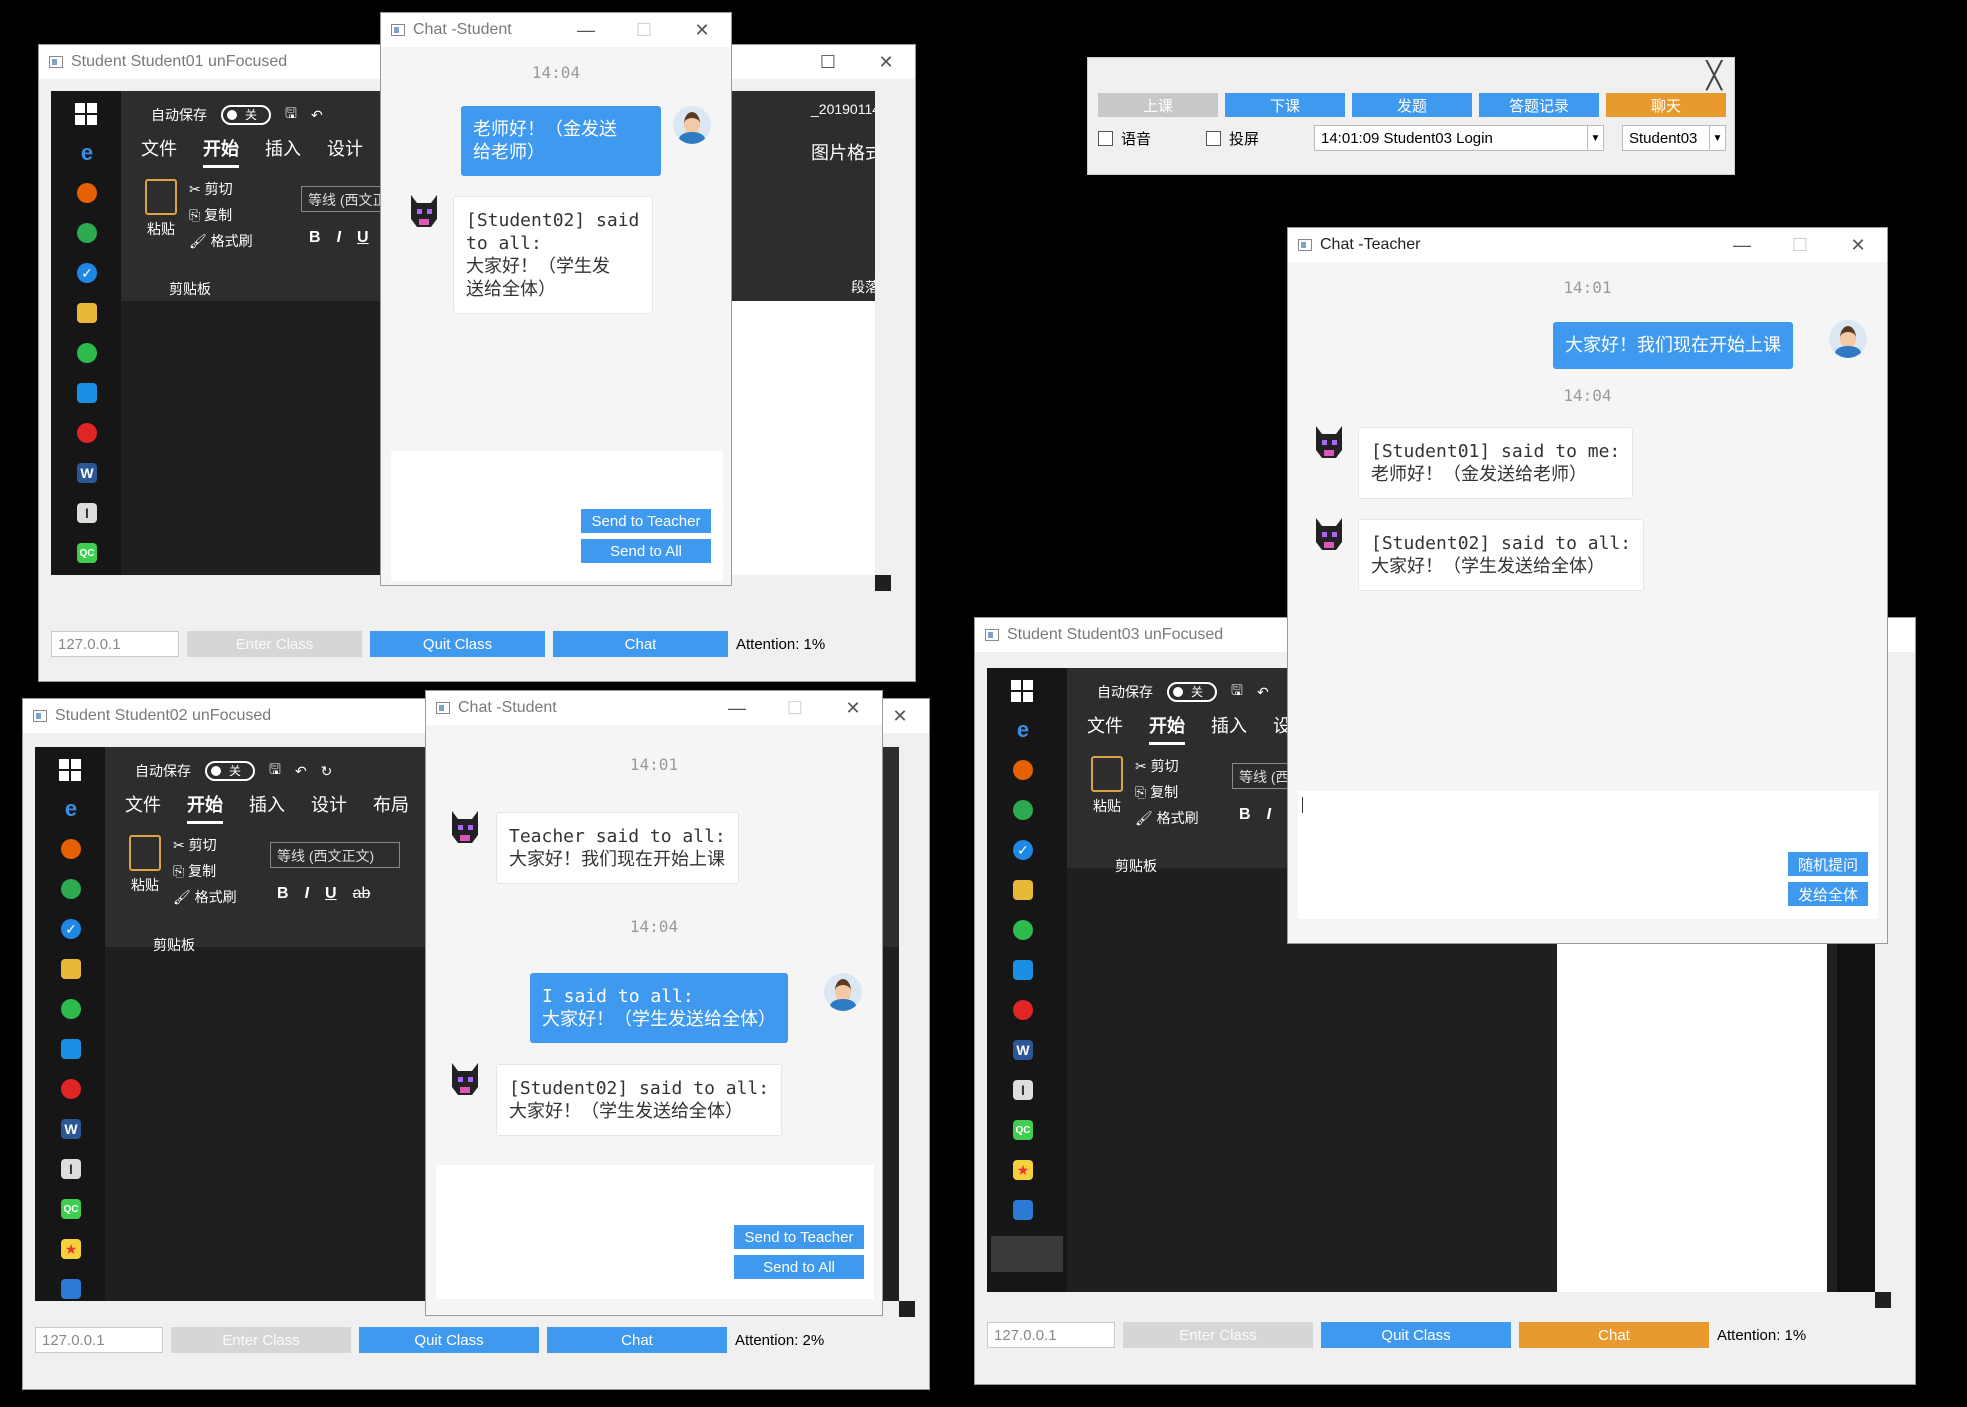  Describe the element at coordinates (71, 929) in the screenshot. I see `vscode-icon: ✓` at that location.